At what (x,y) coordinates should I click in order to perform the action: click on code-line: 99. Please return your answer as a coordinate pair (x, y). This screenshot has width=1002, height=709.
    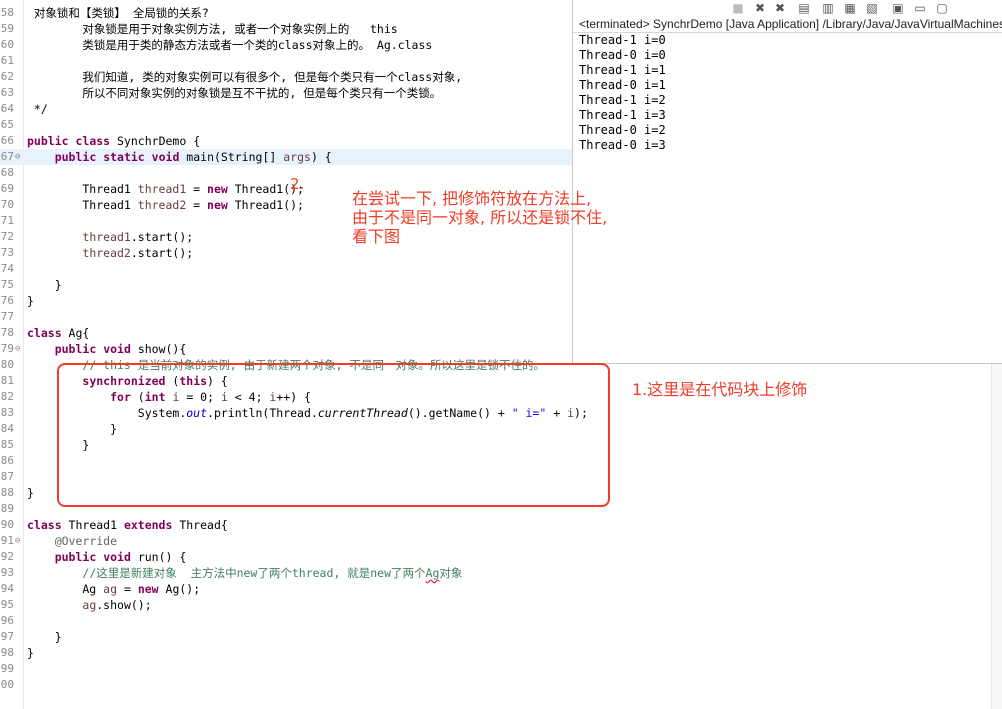
    Looking at the image, I should click on (286, 669).